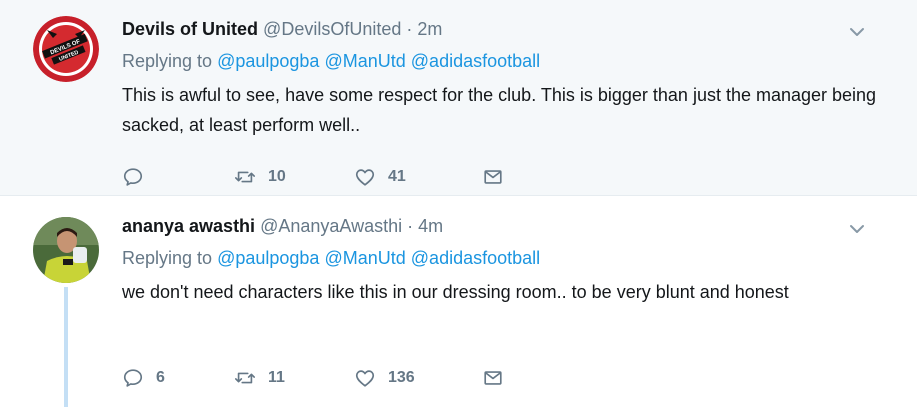 The image size is (917, 407). Describe the element at coordinates (331, 226) in the screenshot. I see `user-handle: @AnanyaAwasthi` at that location.